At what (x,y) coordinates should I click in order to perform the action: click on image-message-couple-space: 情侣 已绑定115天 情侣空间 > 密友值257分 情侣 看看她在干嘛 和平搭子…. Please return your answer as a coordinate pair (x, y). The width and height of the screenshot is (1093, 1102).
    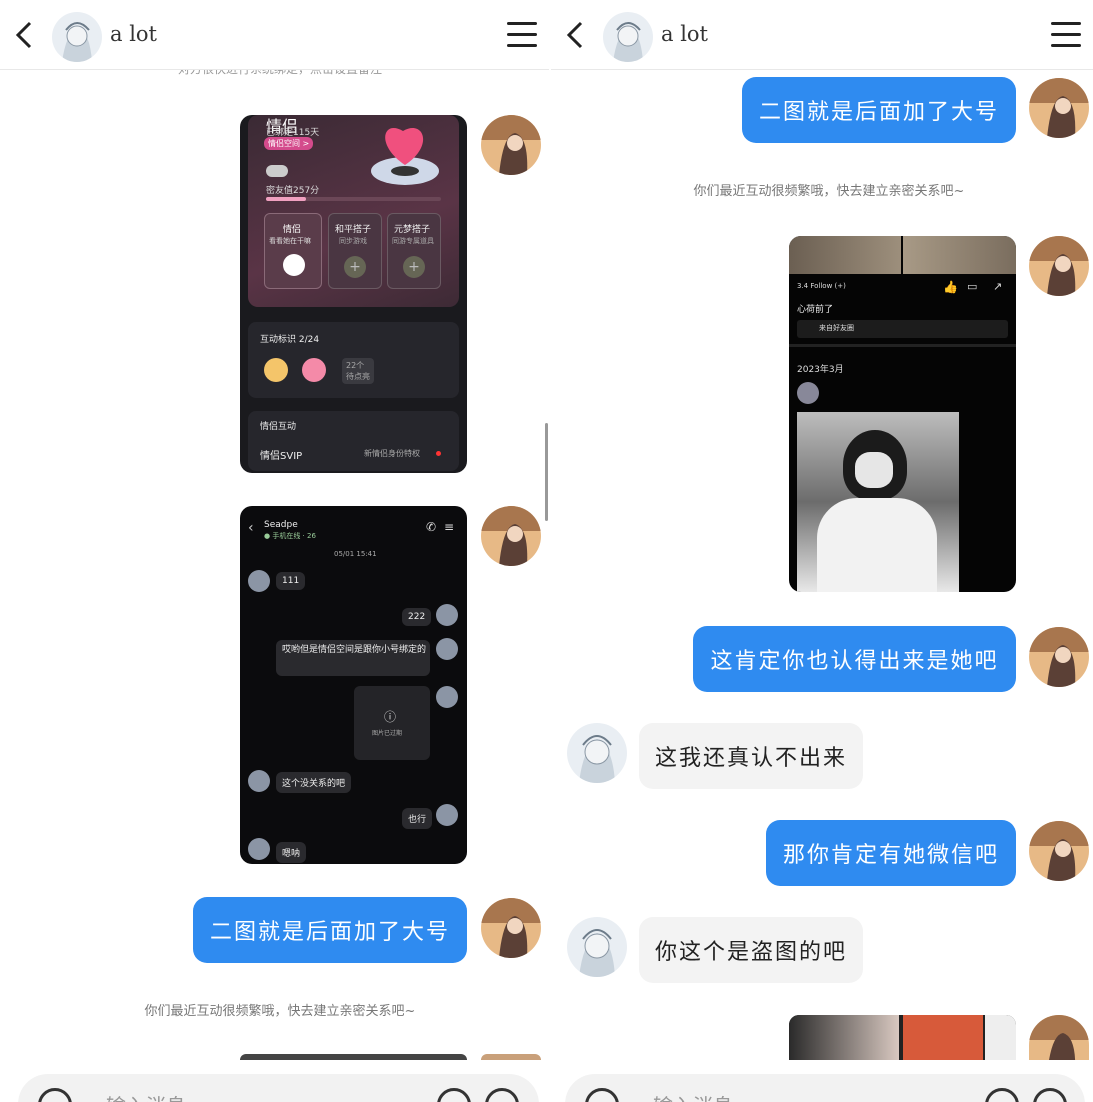
    Looking at the image, I should click on (353, 294).